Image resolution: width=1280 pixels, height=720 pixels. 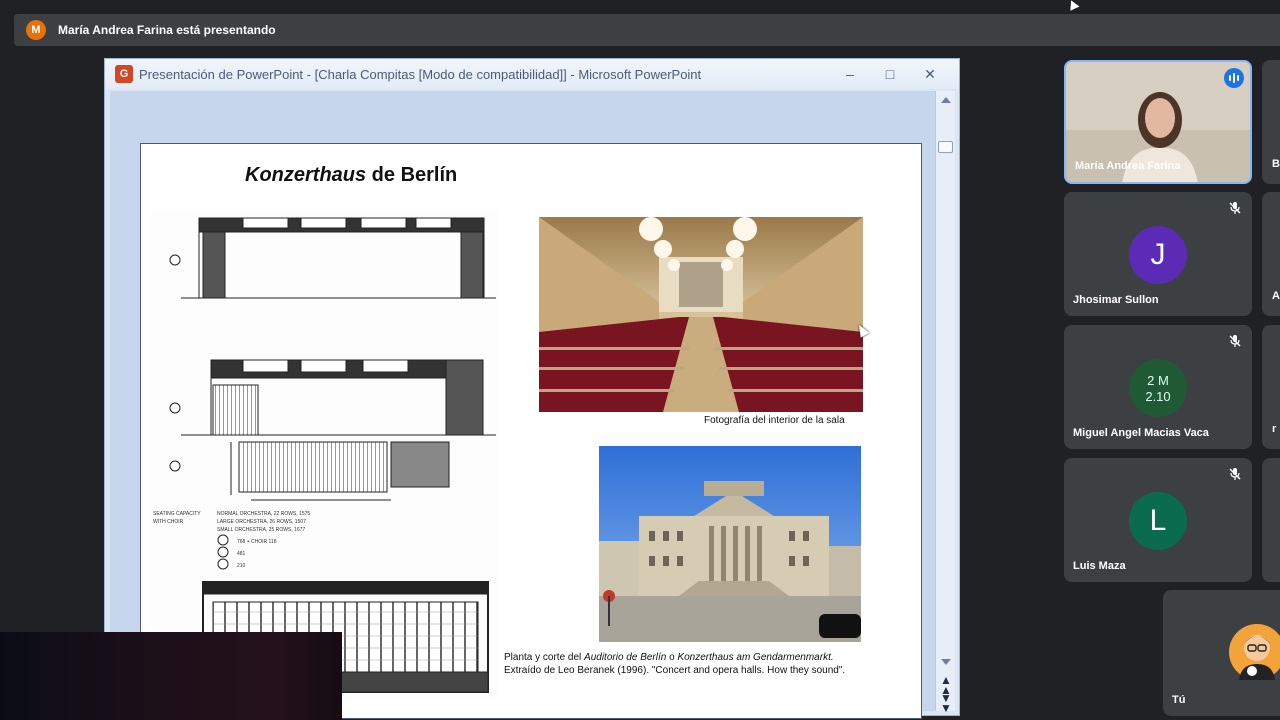 What do you see at coordinates (774, 420) in the screenshot?
I see `photo-caption: Fotografía del interior de la sala` at bounding box center [774, 420].